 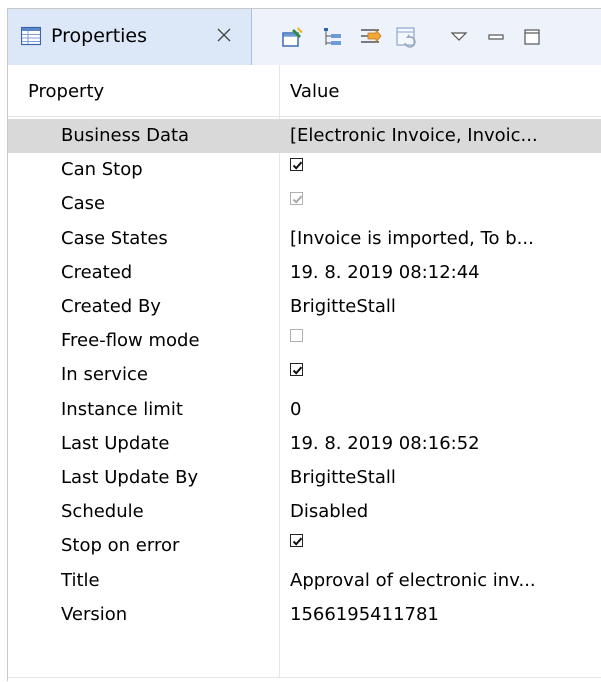 I want to click on property-name: Case States, so click(x=114, y=238).